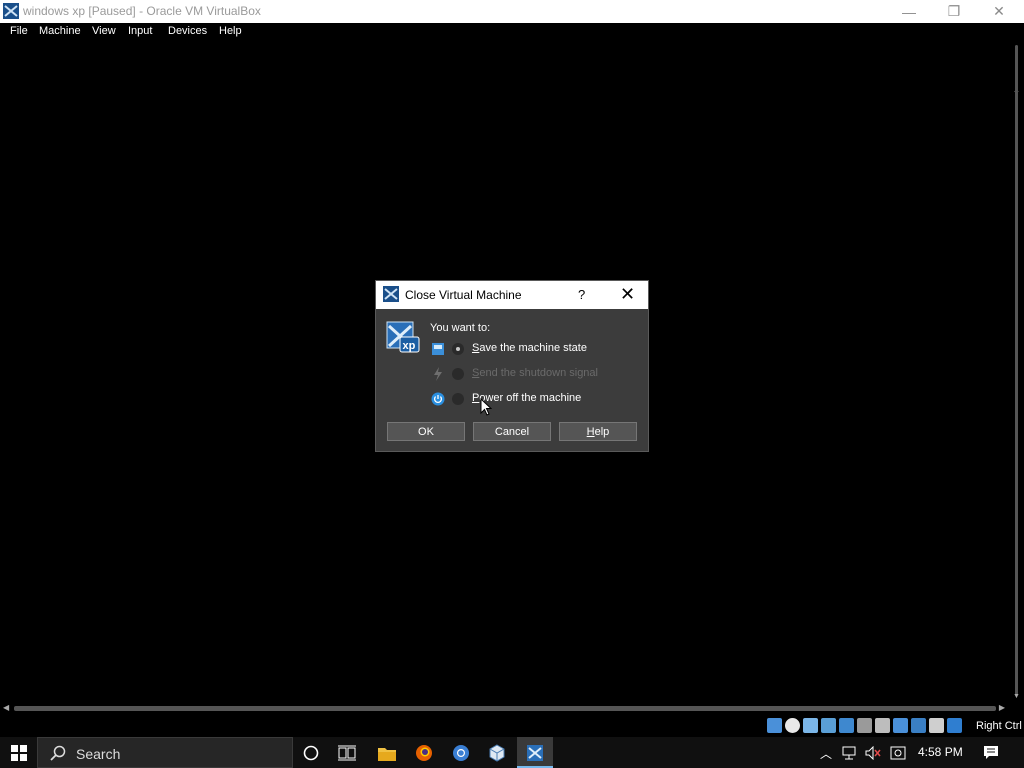 The image size is (1024, 768). I want to click on menu-input: Input, so click(140, 31).